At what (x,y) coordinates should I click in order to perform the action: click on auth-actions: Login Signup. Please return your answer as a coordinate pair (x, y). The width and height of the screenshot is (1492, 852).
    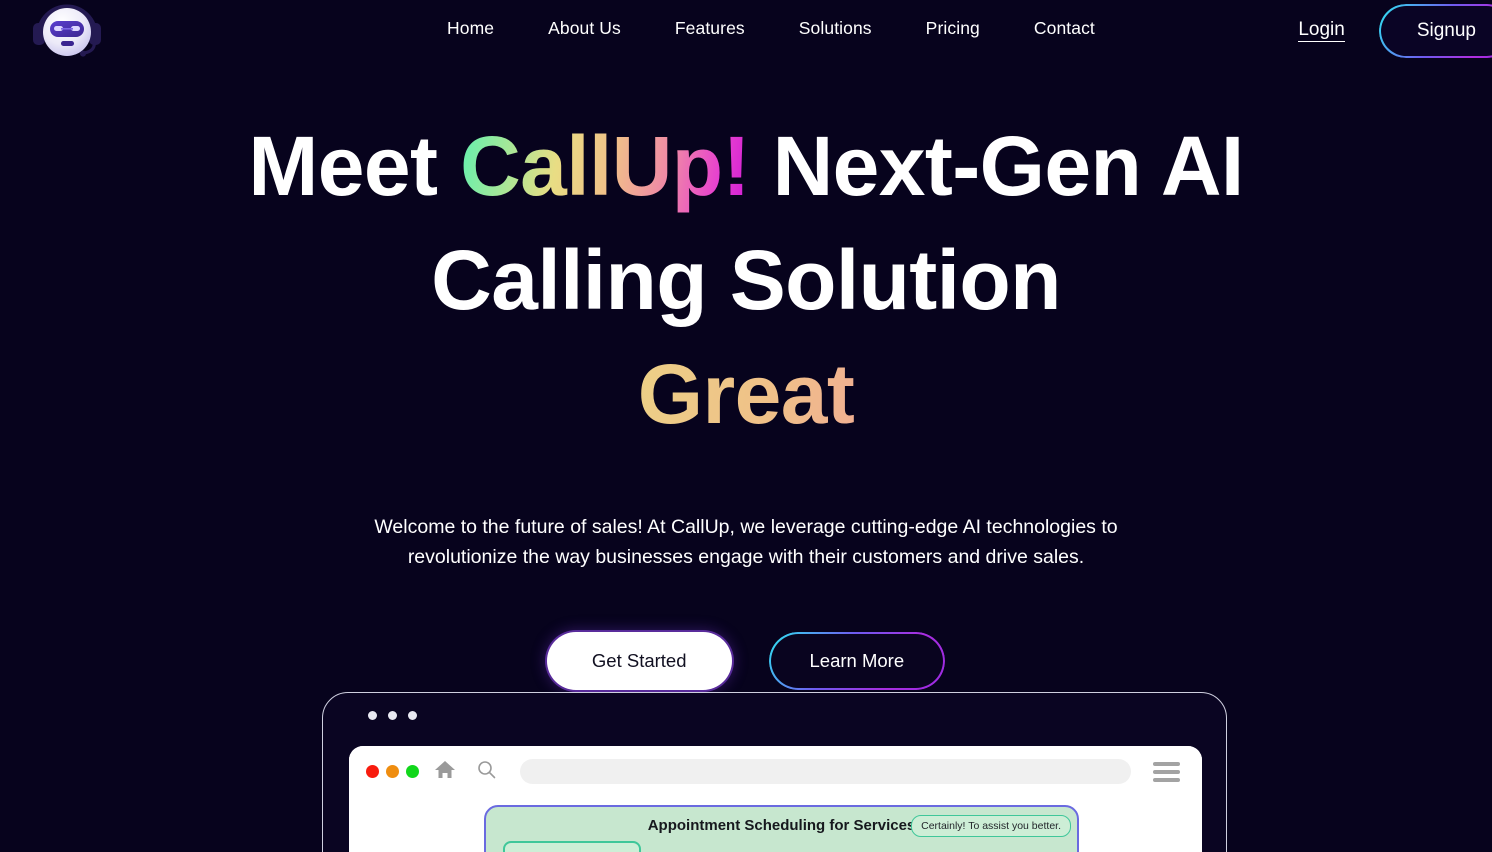
    Looking at the image, I should click on (1395, 31).